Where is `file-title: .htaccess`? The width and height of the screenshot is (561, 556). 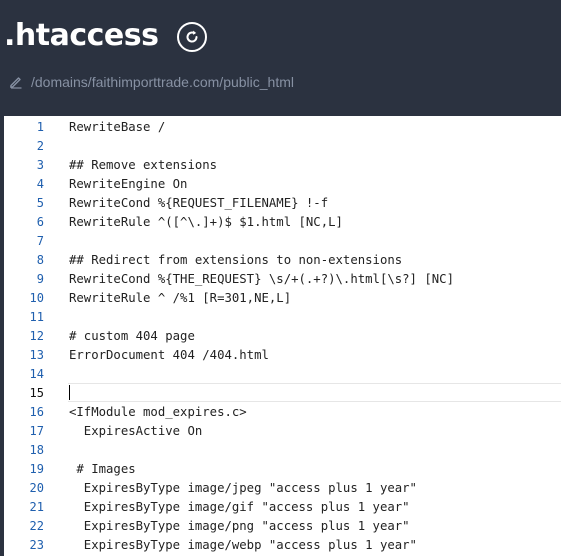 file-title: .htaccess is located at coordinates (81, 35).